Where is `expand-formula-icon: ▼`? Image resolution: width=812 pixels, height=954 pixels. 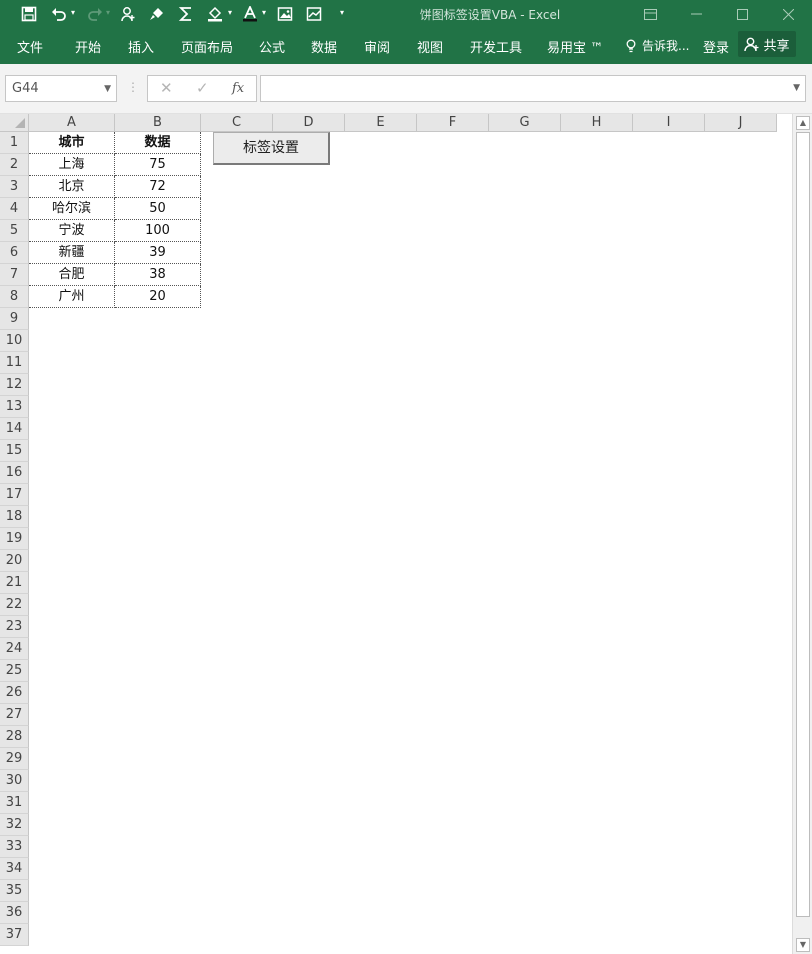
expand-formula-icon: ▼ is located at coordinates (796, 88).